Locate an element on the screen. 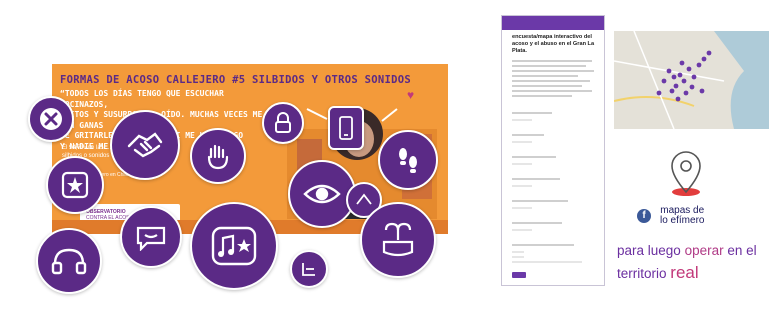 The height and width of the screenshot is (309, 775). form-submit-button is located at coordinates (519, 275).